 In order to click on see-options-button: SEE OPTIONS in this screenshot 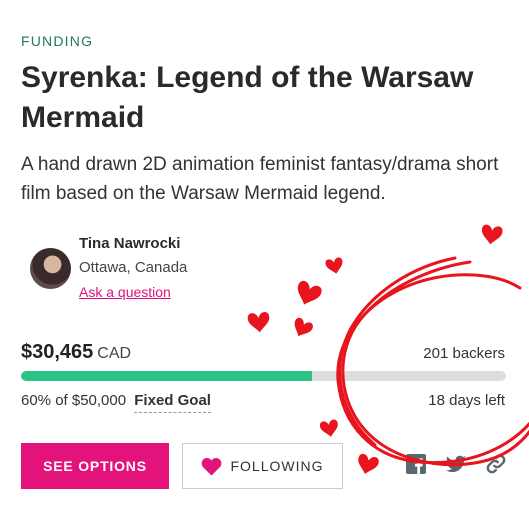, I will do `click(95, 466)`.